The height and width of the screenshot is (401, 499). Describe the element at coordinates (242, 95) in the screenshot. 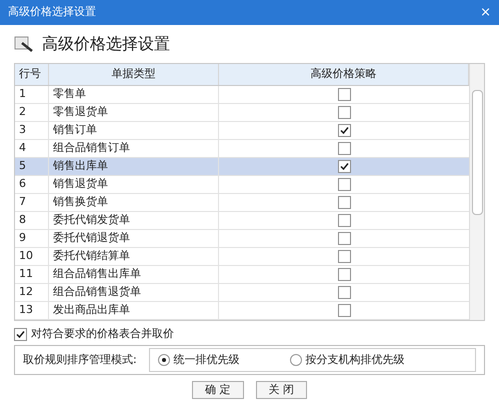

I see `table-row: 1 零售单` at that location.